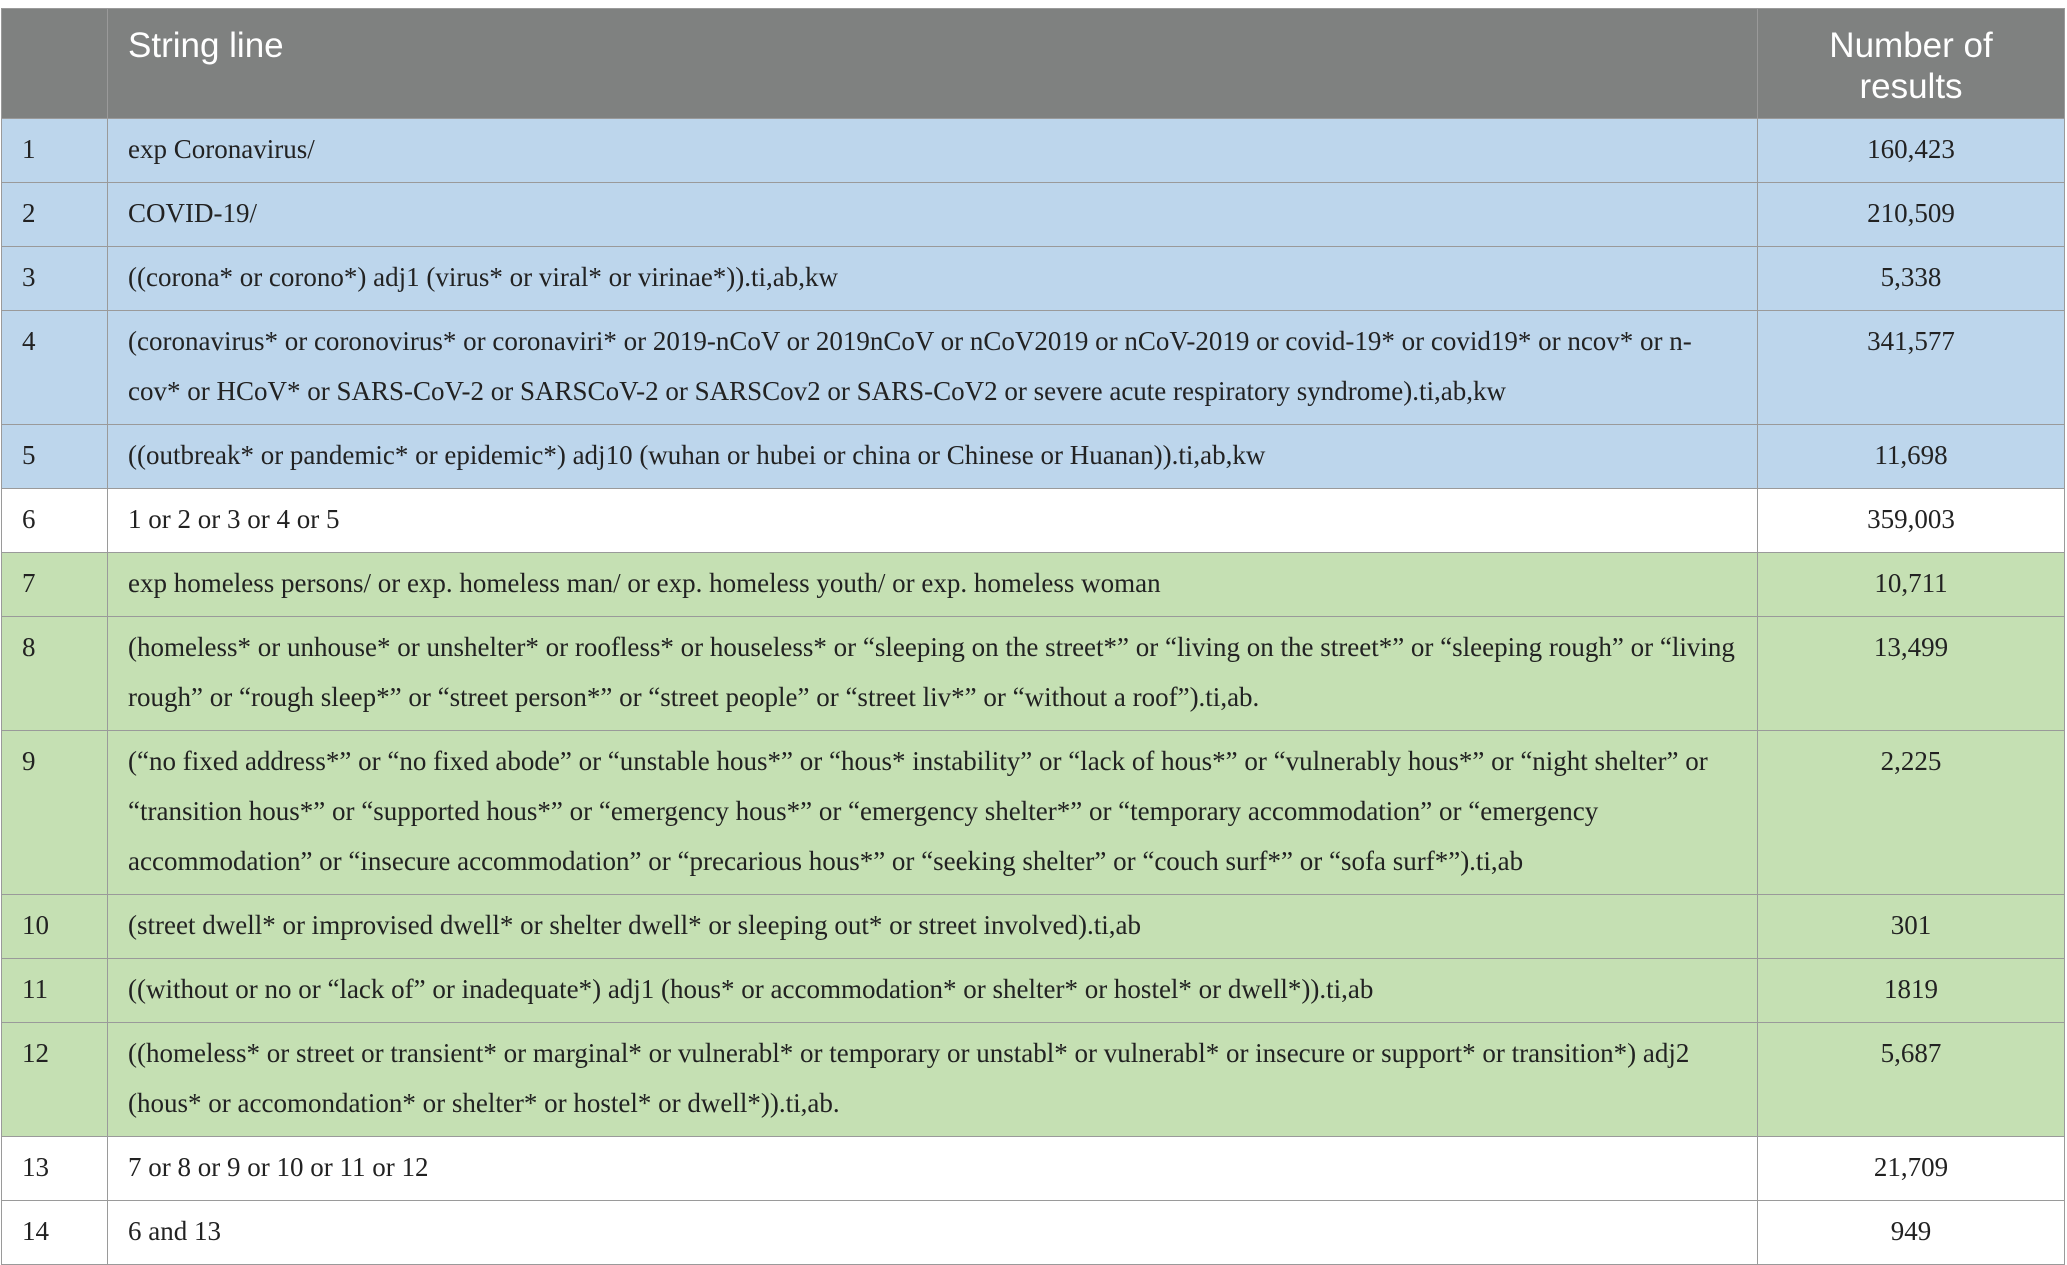  Describe the element at coordinates (932, 214) in the screenshot. I see `search-string: COVID-19/` at that location.